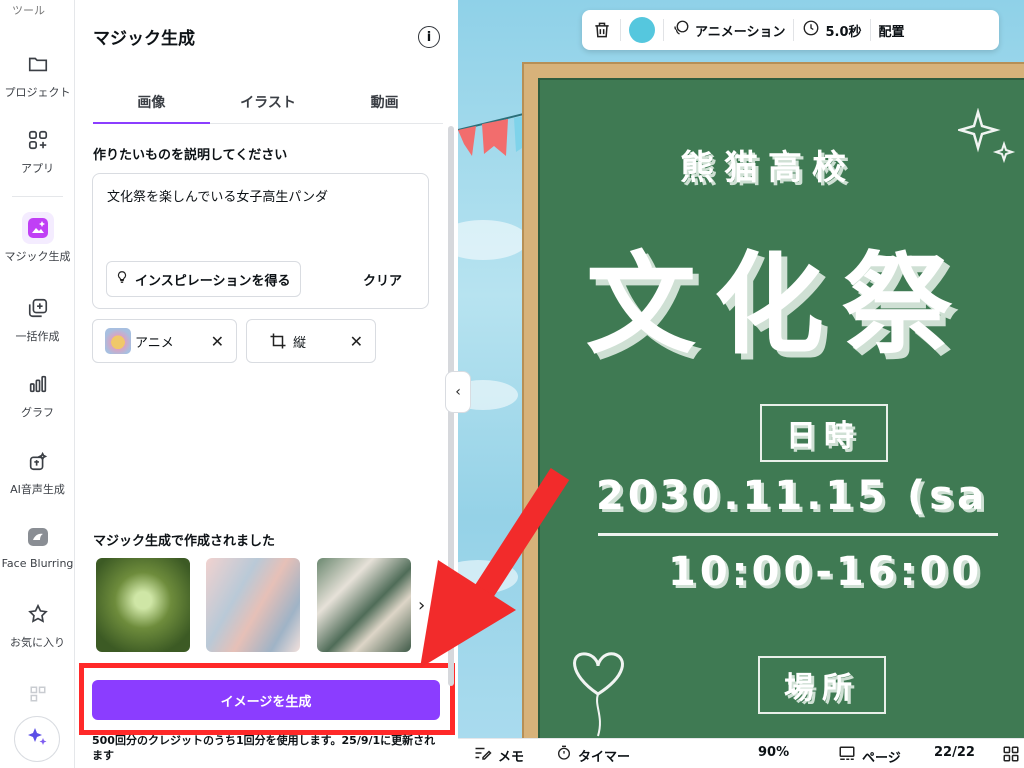 This screenshot has height=768, width=1024. I want to click on tab-image: 画像, so click(151, 102).